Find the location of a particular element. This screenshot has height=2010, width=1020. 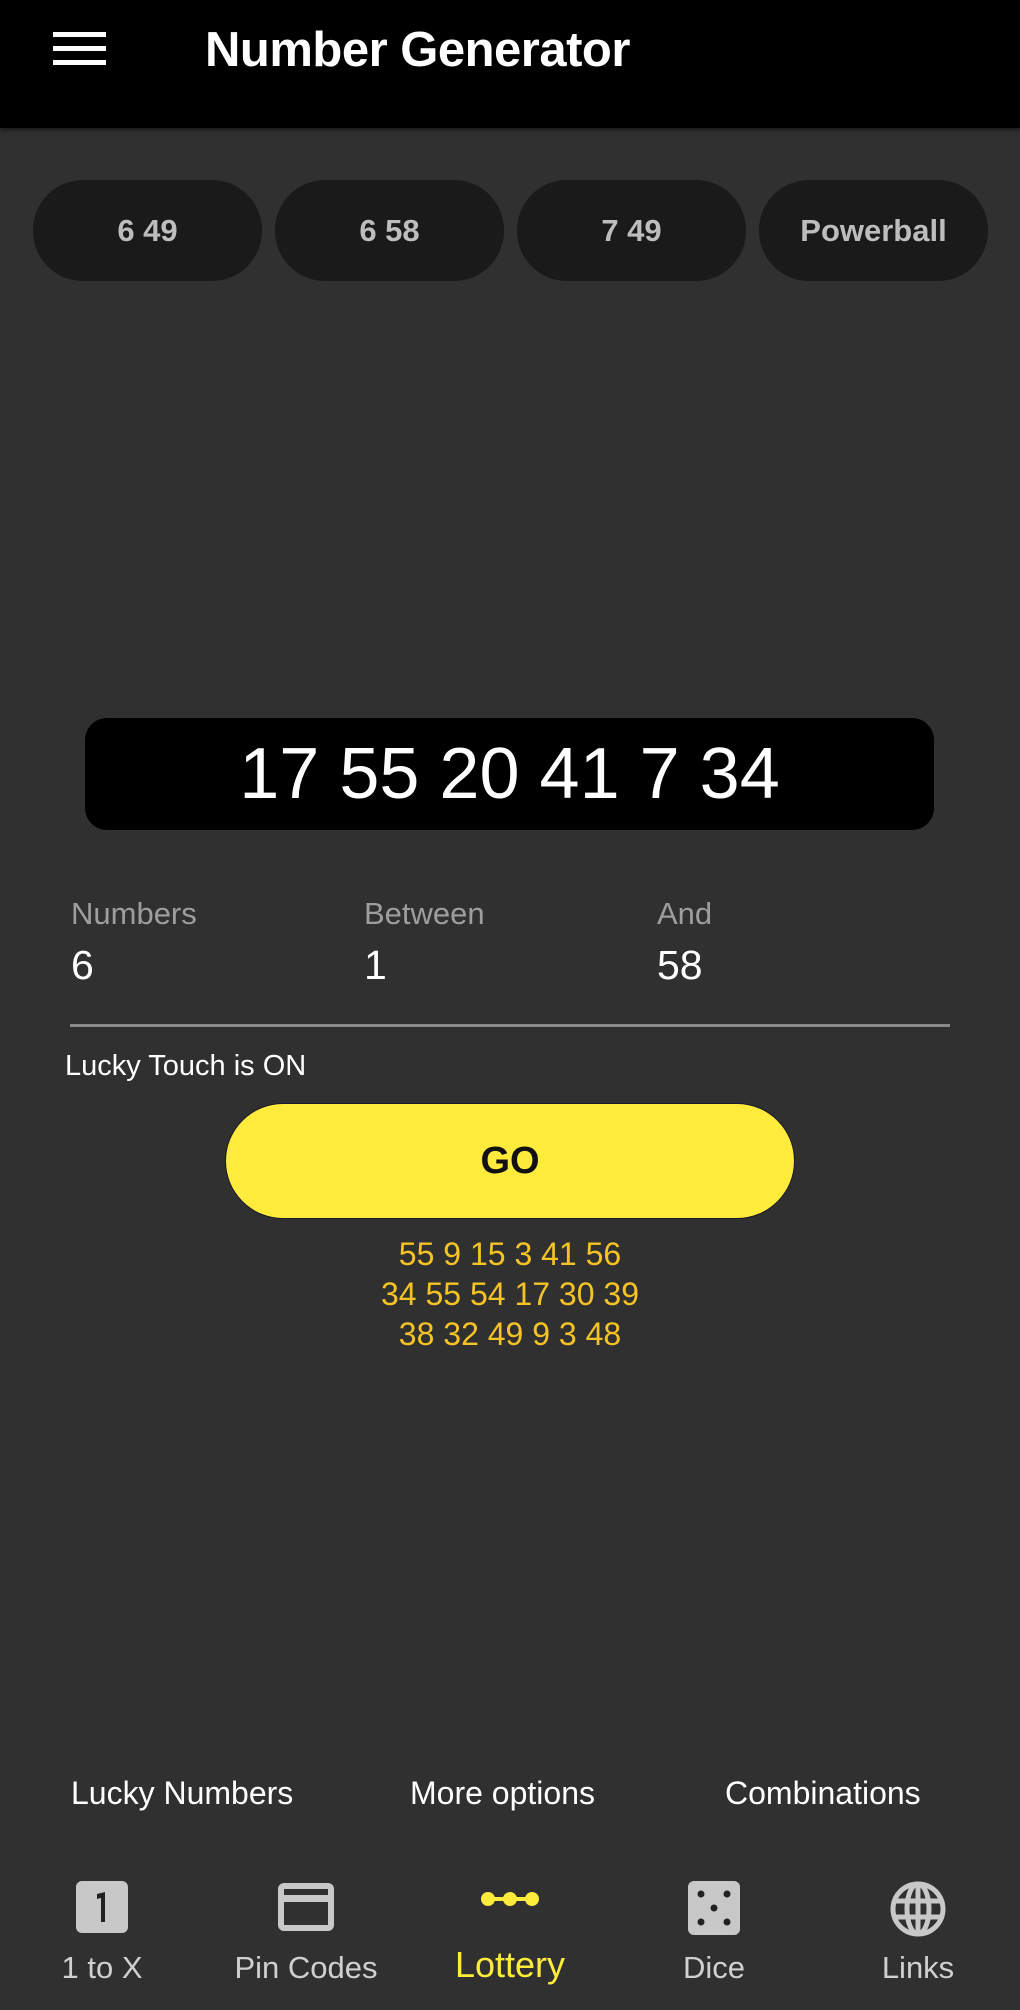

card-icon is located at coordinates (306, 1909).